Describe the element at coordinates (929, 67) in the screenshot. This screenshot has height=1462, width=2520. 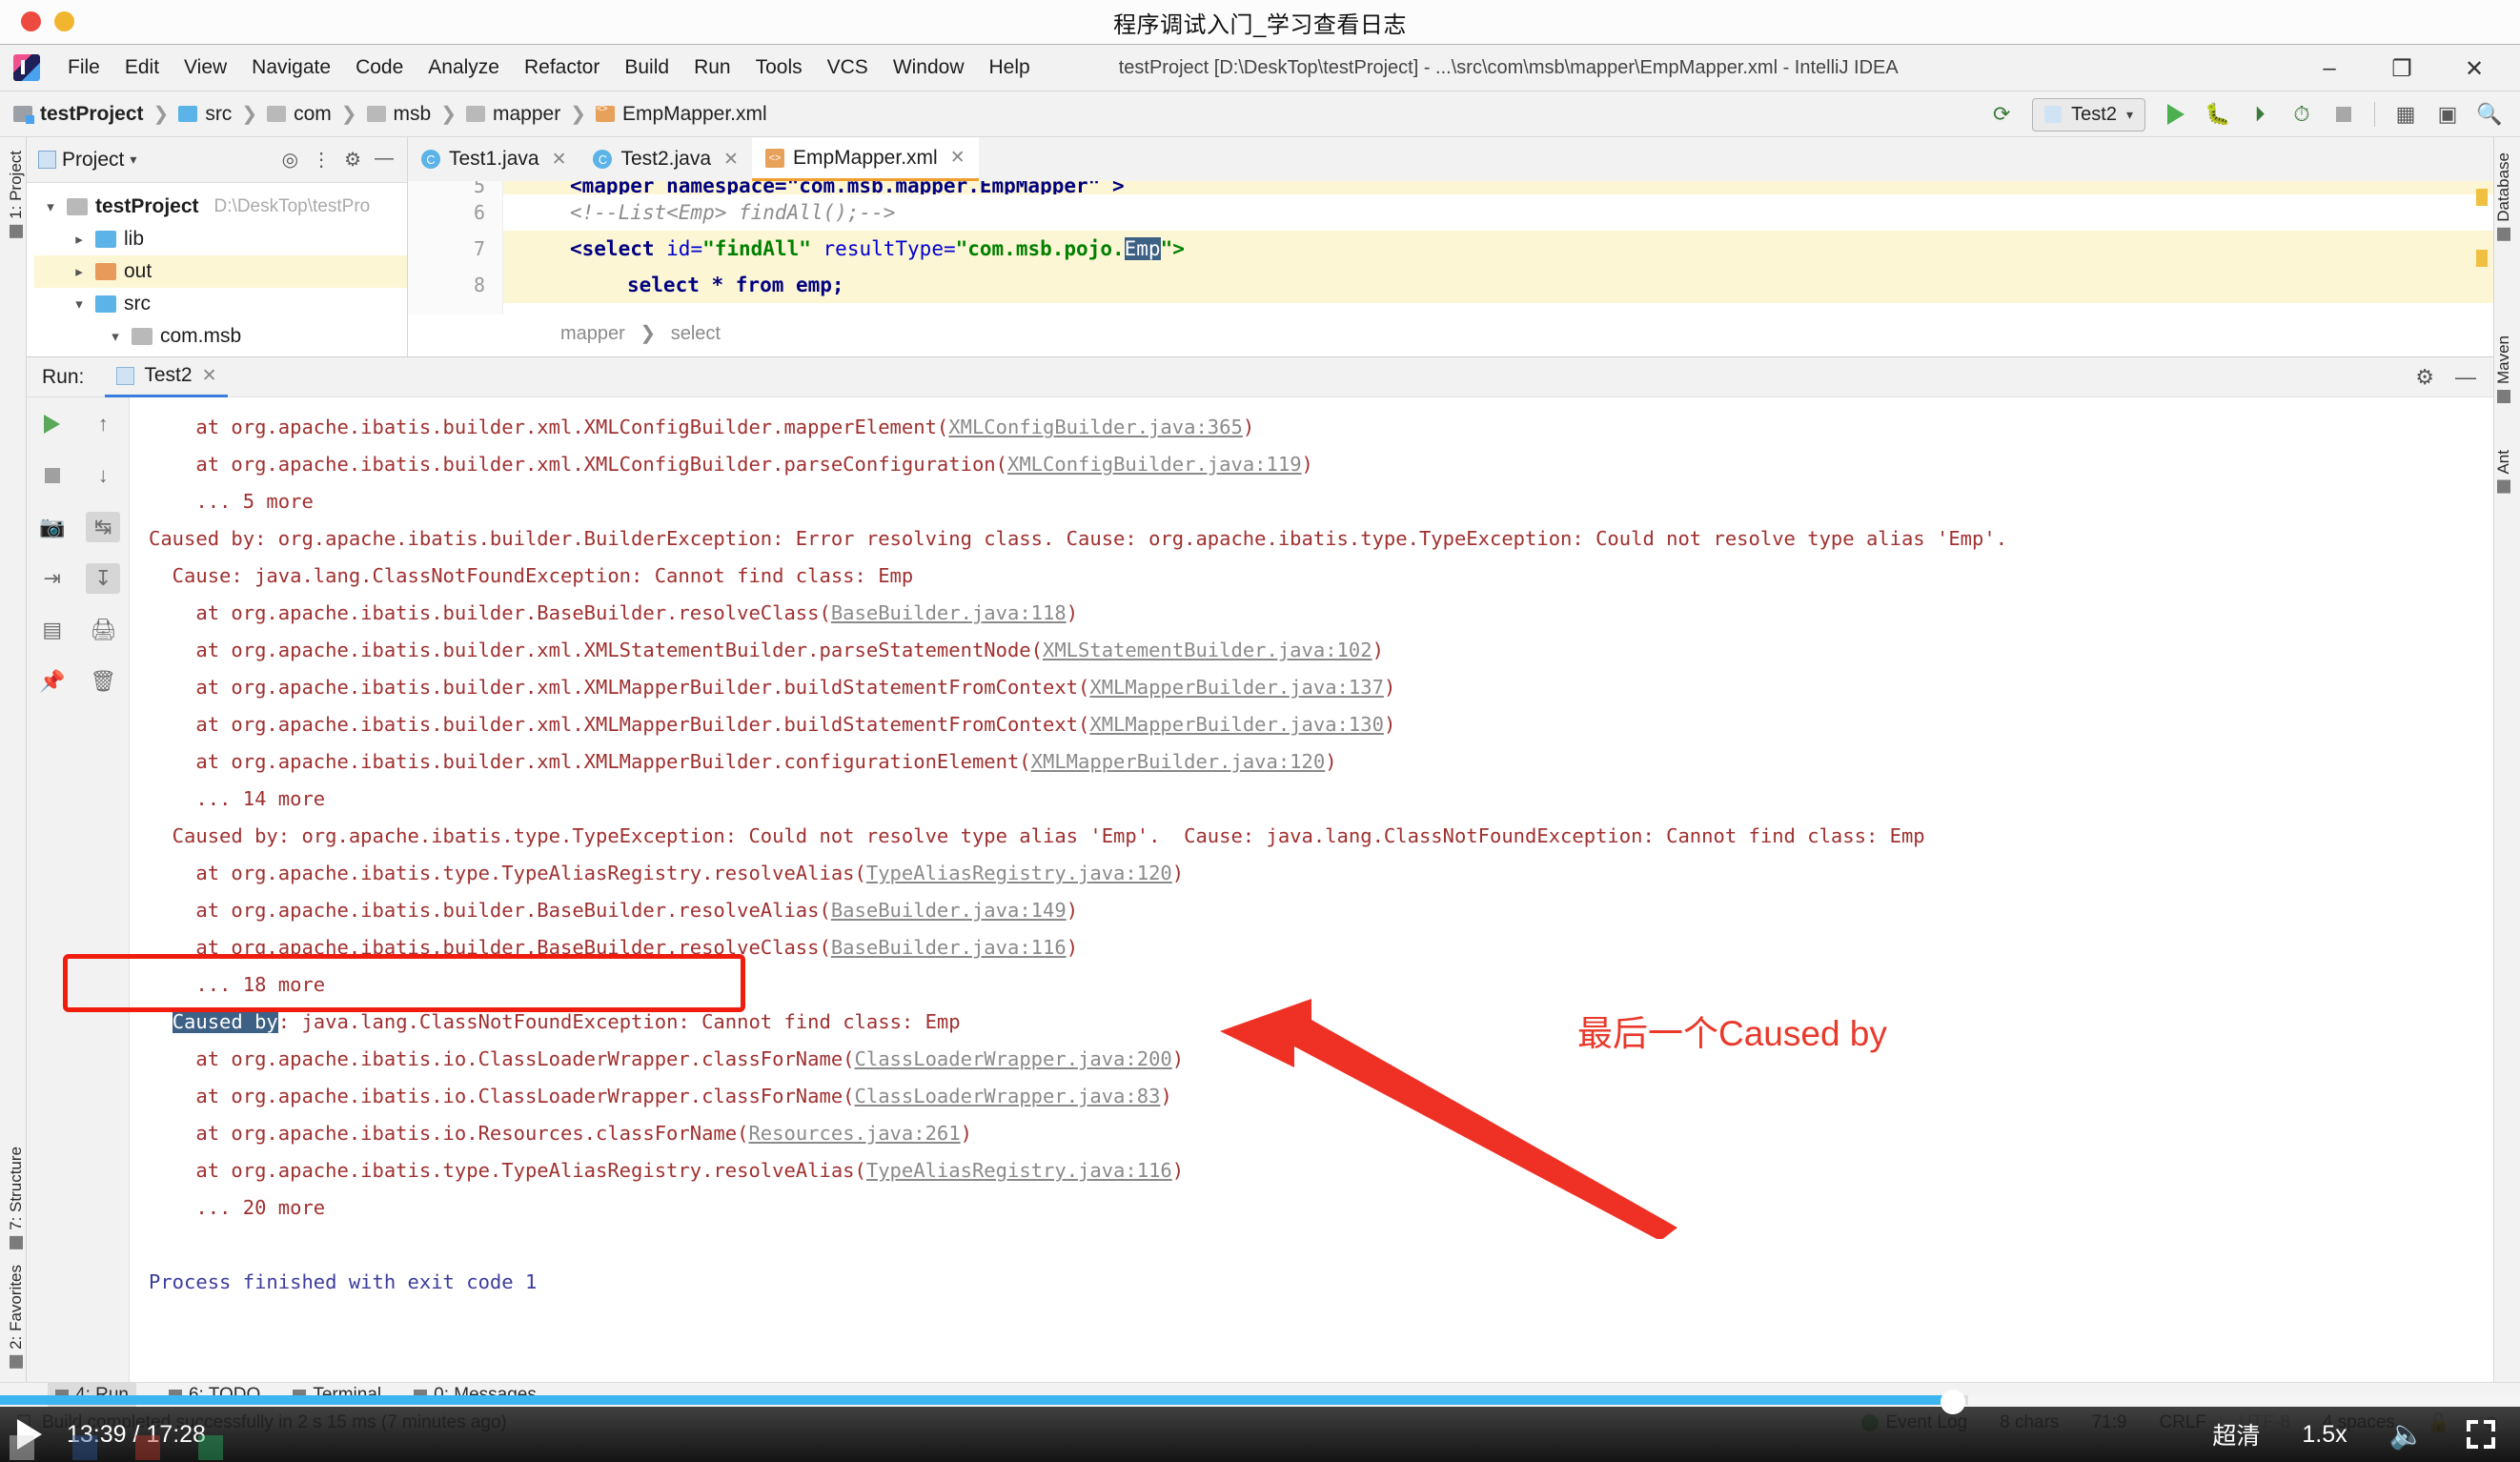
I see `menu-item-window: Window` at that location.